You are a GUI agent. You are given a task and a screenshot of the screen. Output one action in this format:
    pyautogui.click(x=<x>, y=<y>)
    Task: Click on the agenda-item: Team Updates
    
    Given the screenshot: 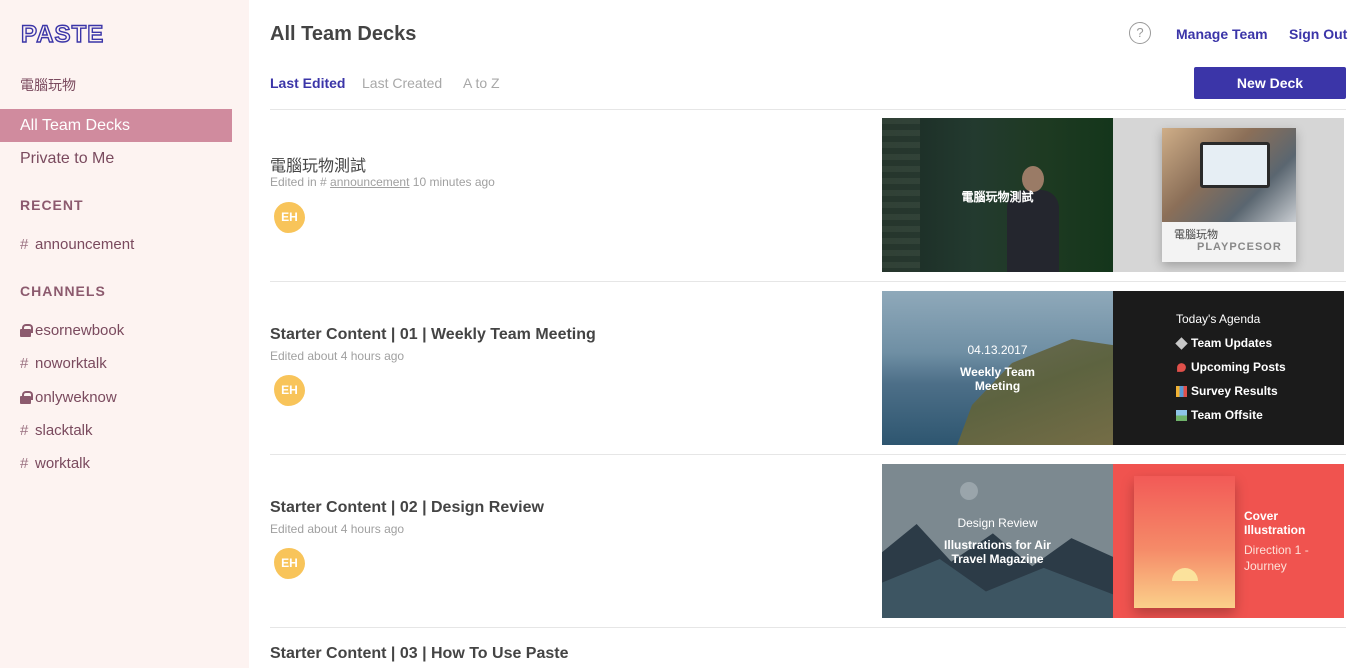 What is the action you would take?
    pyautogui.click(x=1224, y=343)
    